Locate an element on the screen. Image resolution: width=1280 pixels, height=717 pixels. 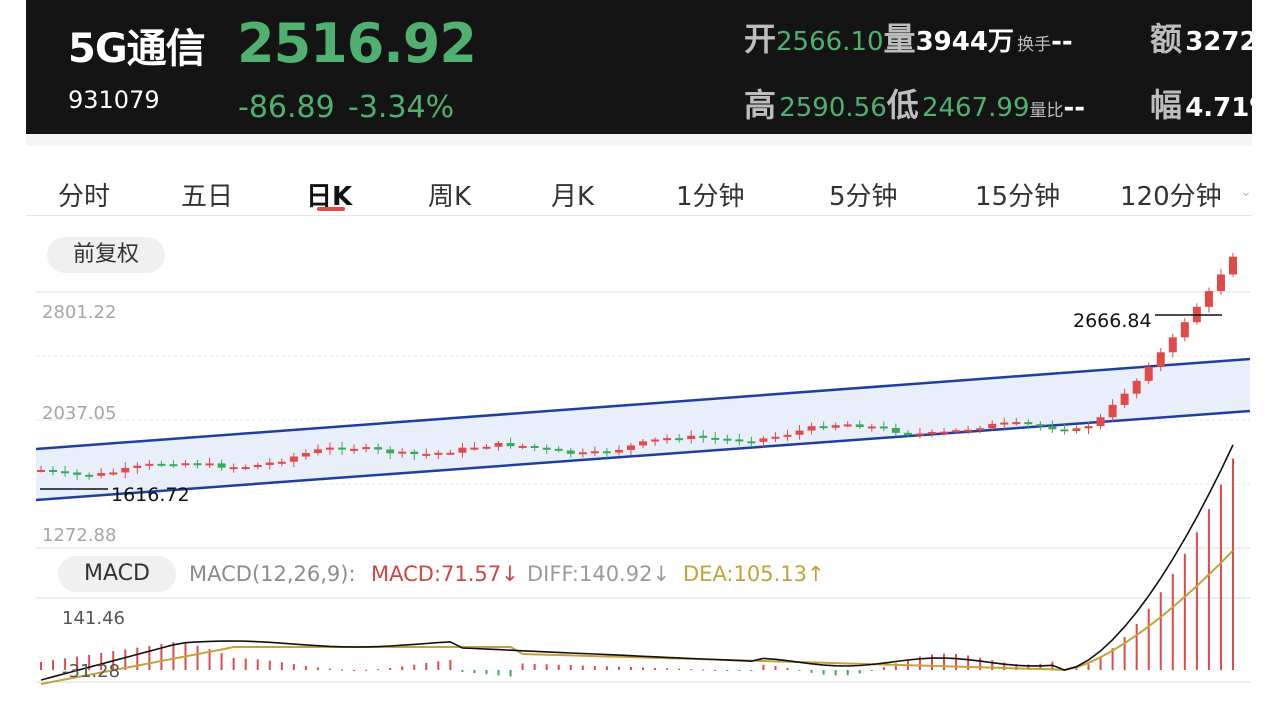
dea-value-text: DEA:105.13 is located at coordinates (745, 574).